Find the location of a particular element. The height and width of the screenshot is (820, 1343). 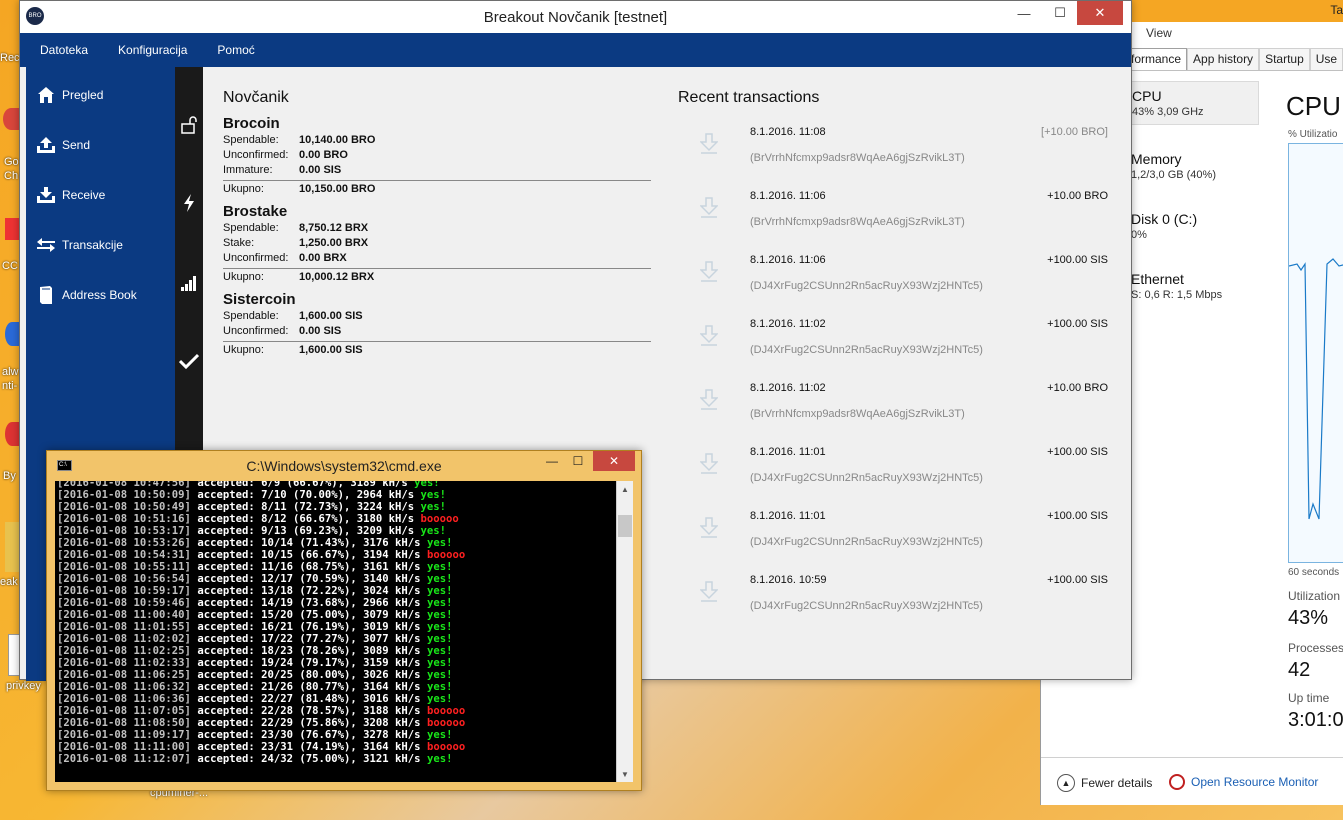

desktop-label-by: By is located at coordinates (9, 476).